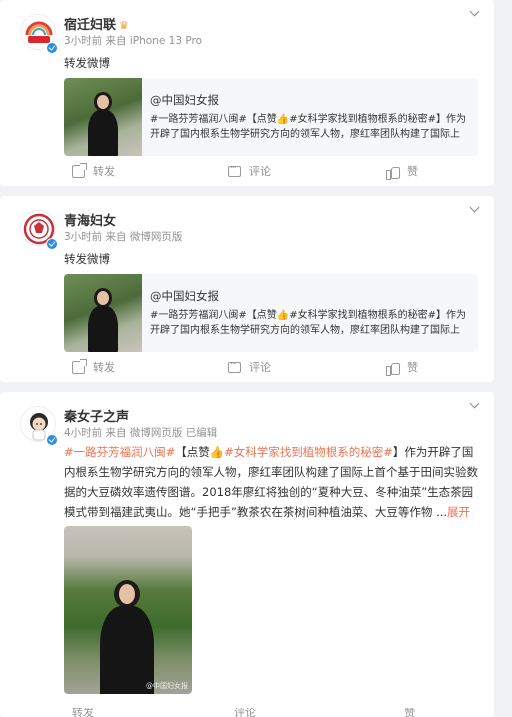  What do you see at coordinates (128, 610) in the screenshot?
I see `post-image: @中国妇女报` at bounding box center [128, 610].